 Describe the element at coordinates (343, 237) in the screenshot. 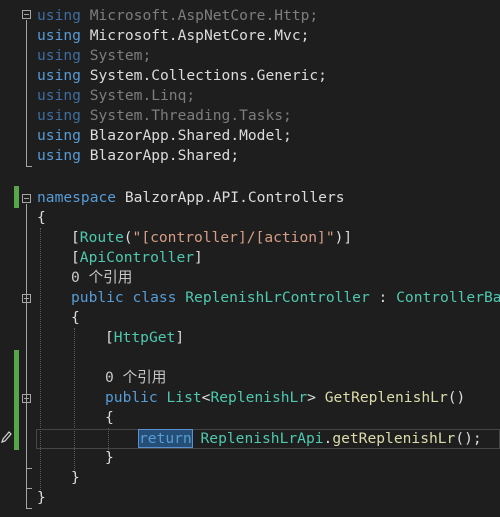

I see `paren-bracket: )]` at that location.